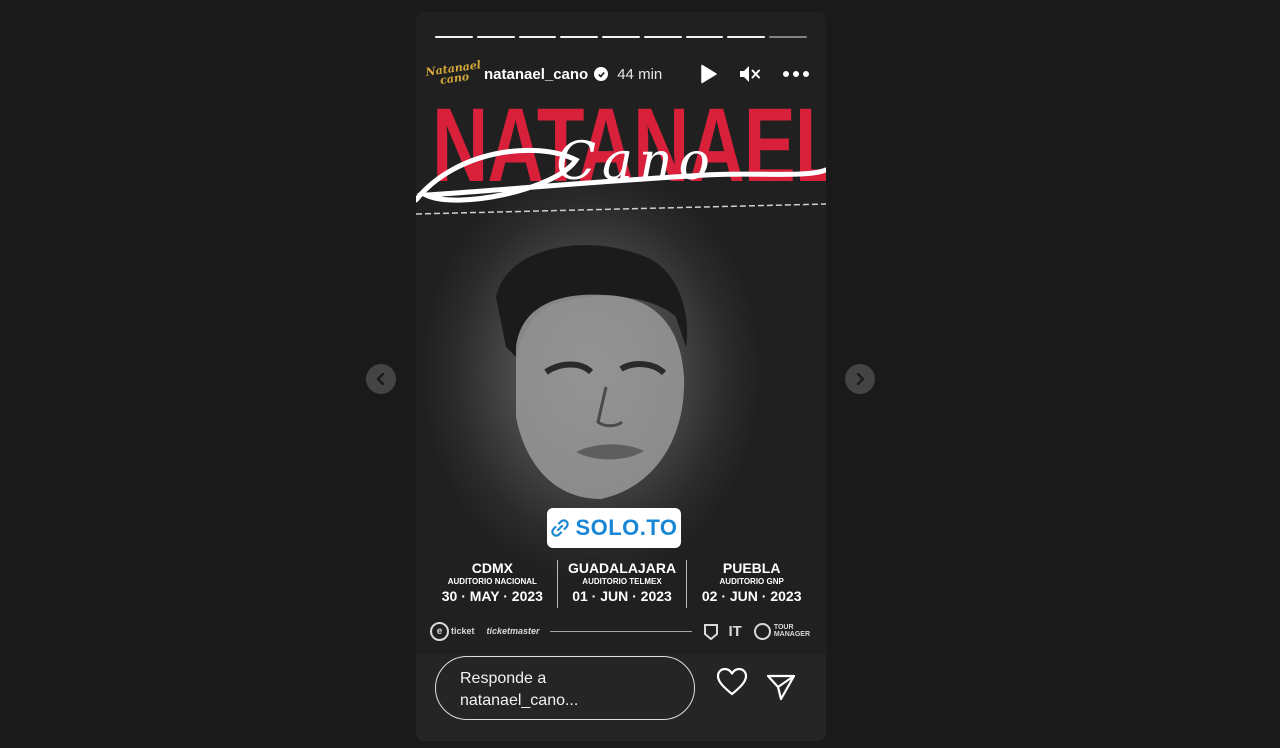 Image resolution: width=1280 pixels, height=748 pixels. What do you see at coordinates (463, 631) in the screenshot?
I see `eticket-logo-text: ticket` at bounding box center [463, 631].